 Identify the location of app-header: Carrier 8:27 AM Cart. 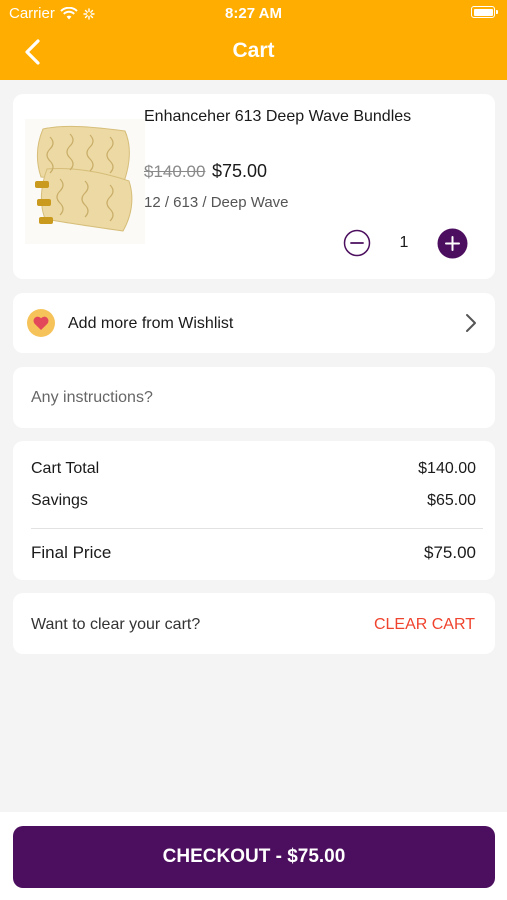
(253, 40).